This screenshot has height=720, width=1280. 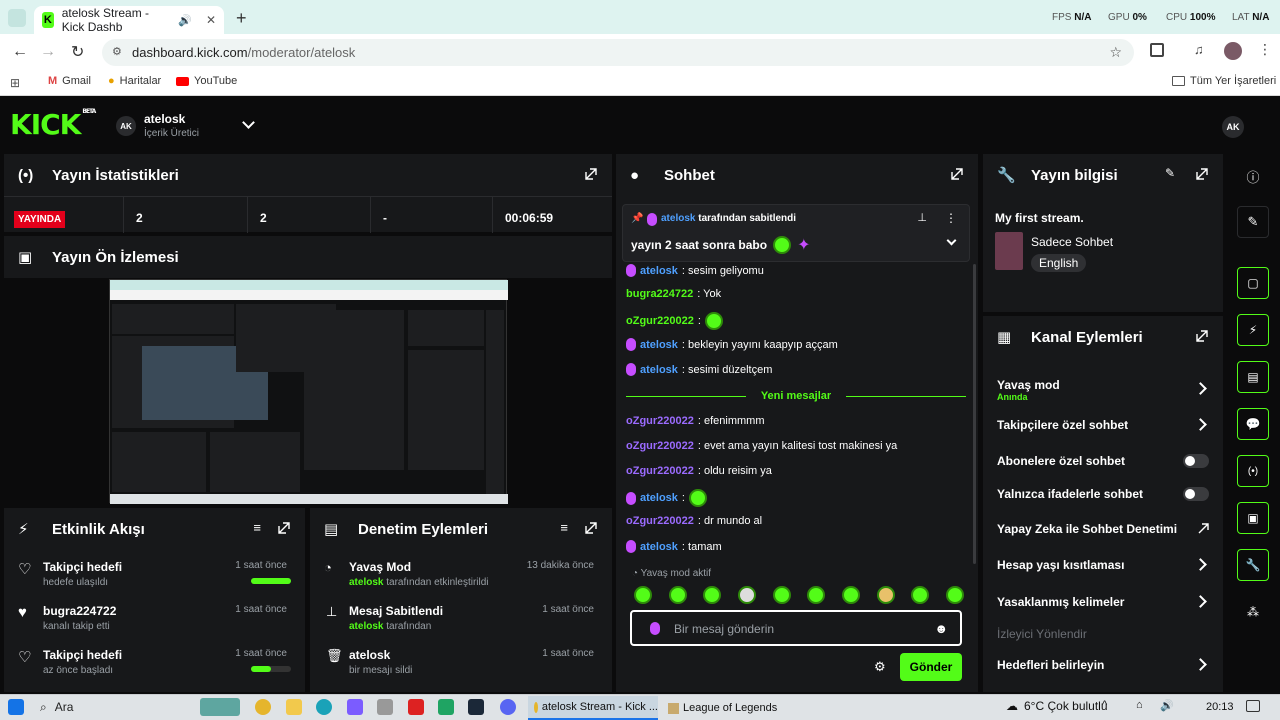 I want to click on action-banned-words: Yasaklanmış kelimeler, so click(x=1104, y=610).